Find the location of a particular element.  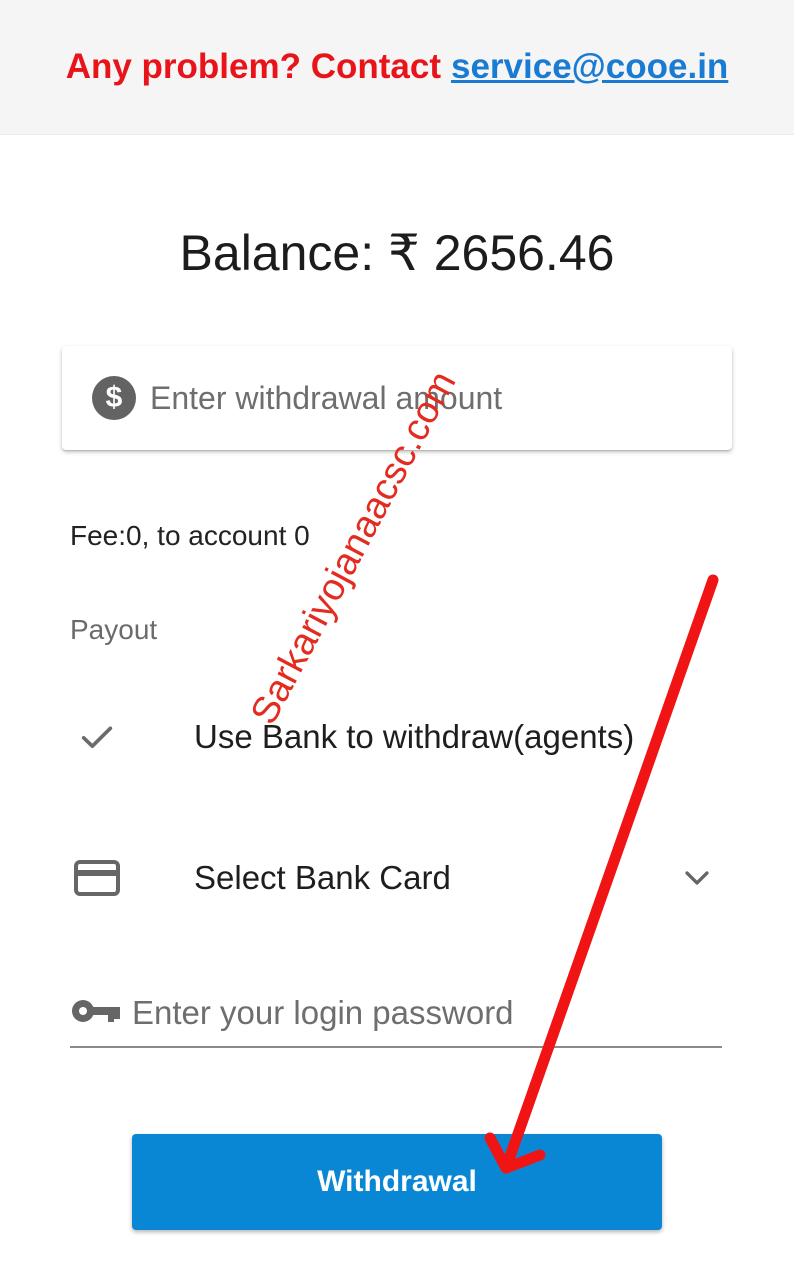

withdrawal-amount-input is located at coordinates (430, 398).